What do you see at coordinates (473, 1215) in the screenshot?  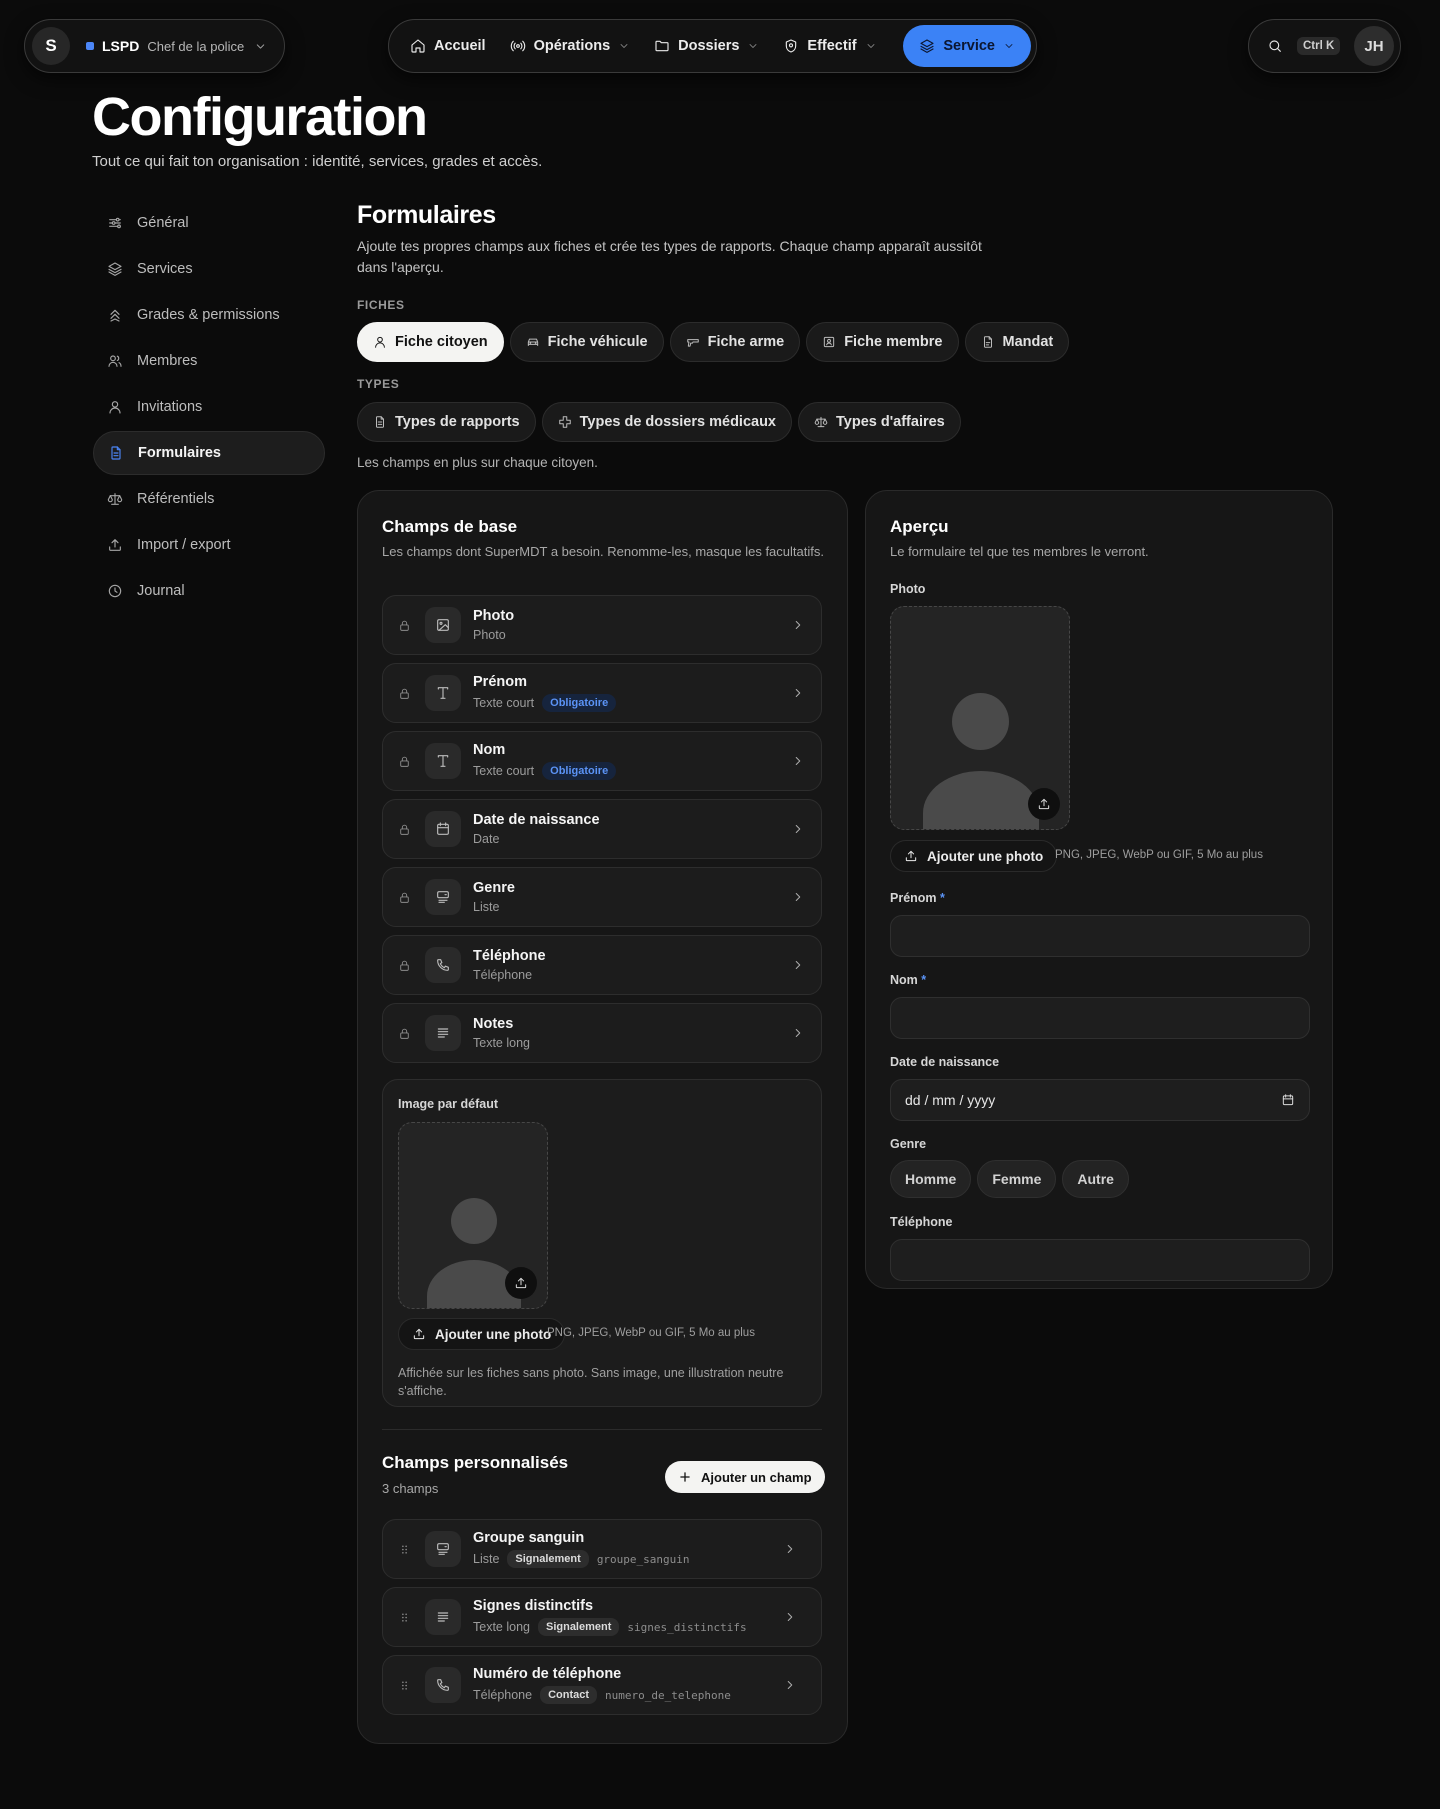 I see `default-image-dropzone` at bounding box center [473, 1215].